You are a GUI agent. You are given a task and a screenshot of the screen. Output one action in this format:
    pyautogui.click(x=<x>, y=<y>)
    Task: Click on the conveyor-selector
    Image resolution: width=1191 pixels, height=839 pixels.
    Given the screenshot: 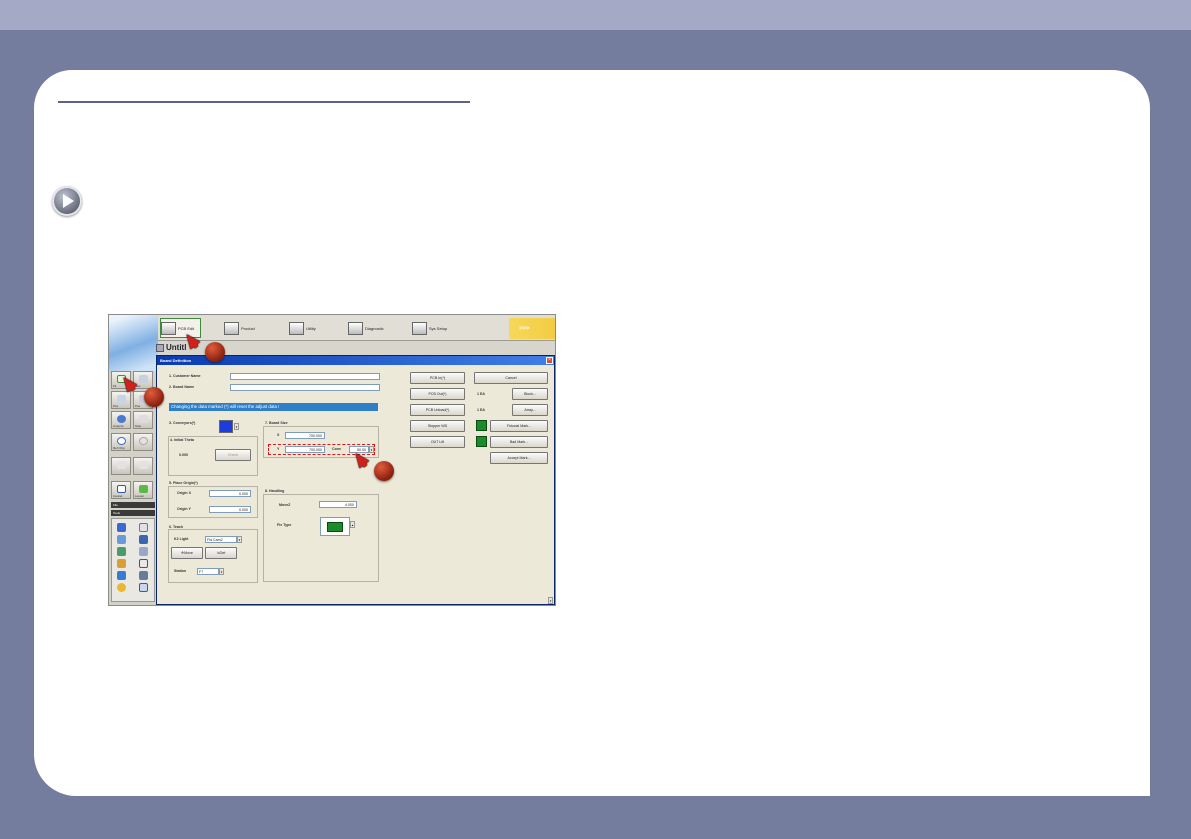 What is the action you would take?
    pyautogui.click(x=226, y=426)
    